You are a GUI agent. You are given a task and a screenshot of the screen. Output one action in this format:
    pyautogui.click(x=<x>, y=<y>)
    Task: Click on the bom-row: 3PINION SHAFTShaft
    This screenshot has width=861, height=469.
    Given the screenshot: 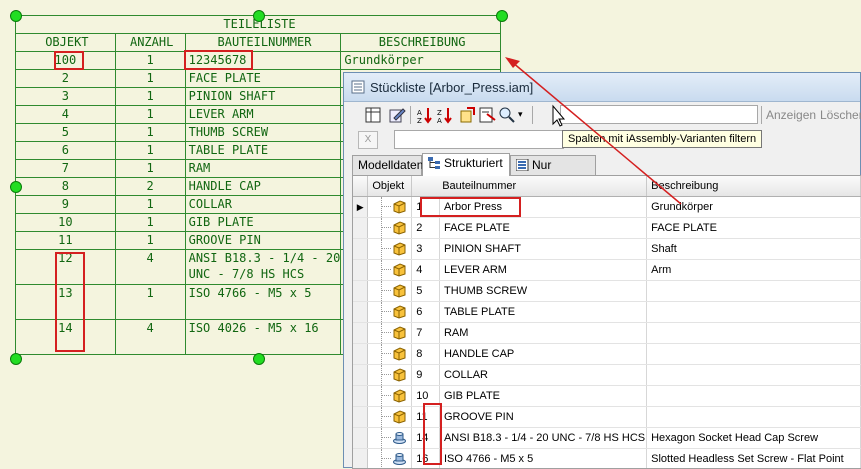 What is the action you would take?
    pyautogui.click(x=607, y=249)
    